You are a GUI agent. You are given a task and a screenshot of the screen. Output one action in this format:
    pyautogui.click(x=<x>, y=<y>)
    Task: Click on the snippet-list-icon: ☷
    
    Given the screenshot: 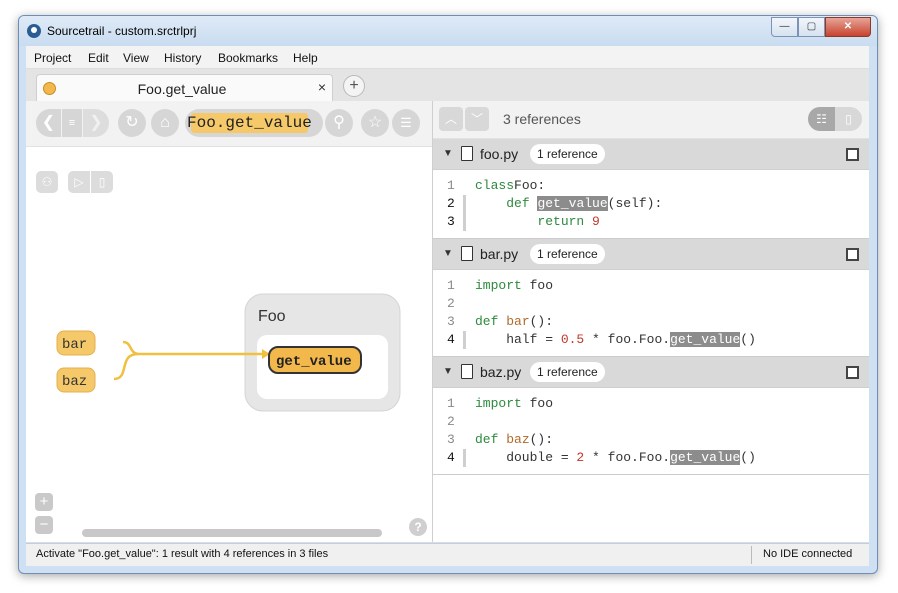 What is the action you would take?
    pyautogui.click(x=821, y=119)
    